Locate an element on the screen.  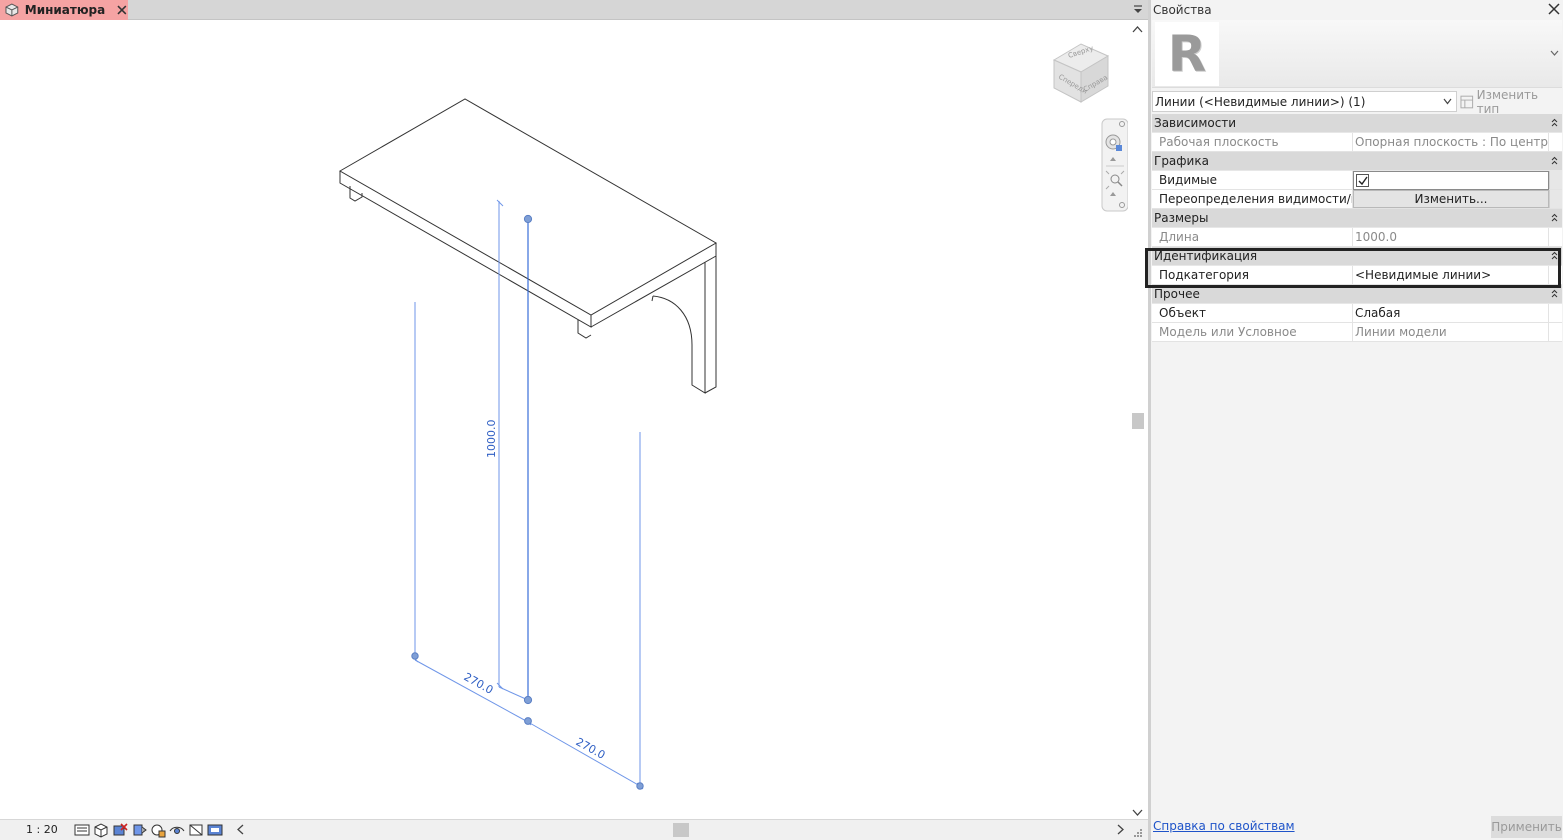
category-dimensions: Размеры is located at coordinates (1357, 218).